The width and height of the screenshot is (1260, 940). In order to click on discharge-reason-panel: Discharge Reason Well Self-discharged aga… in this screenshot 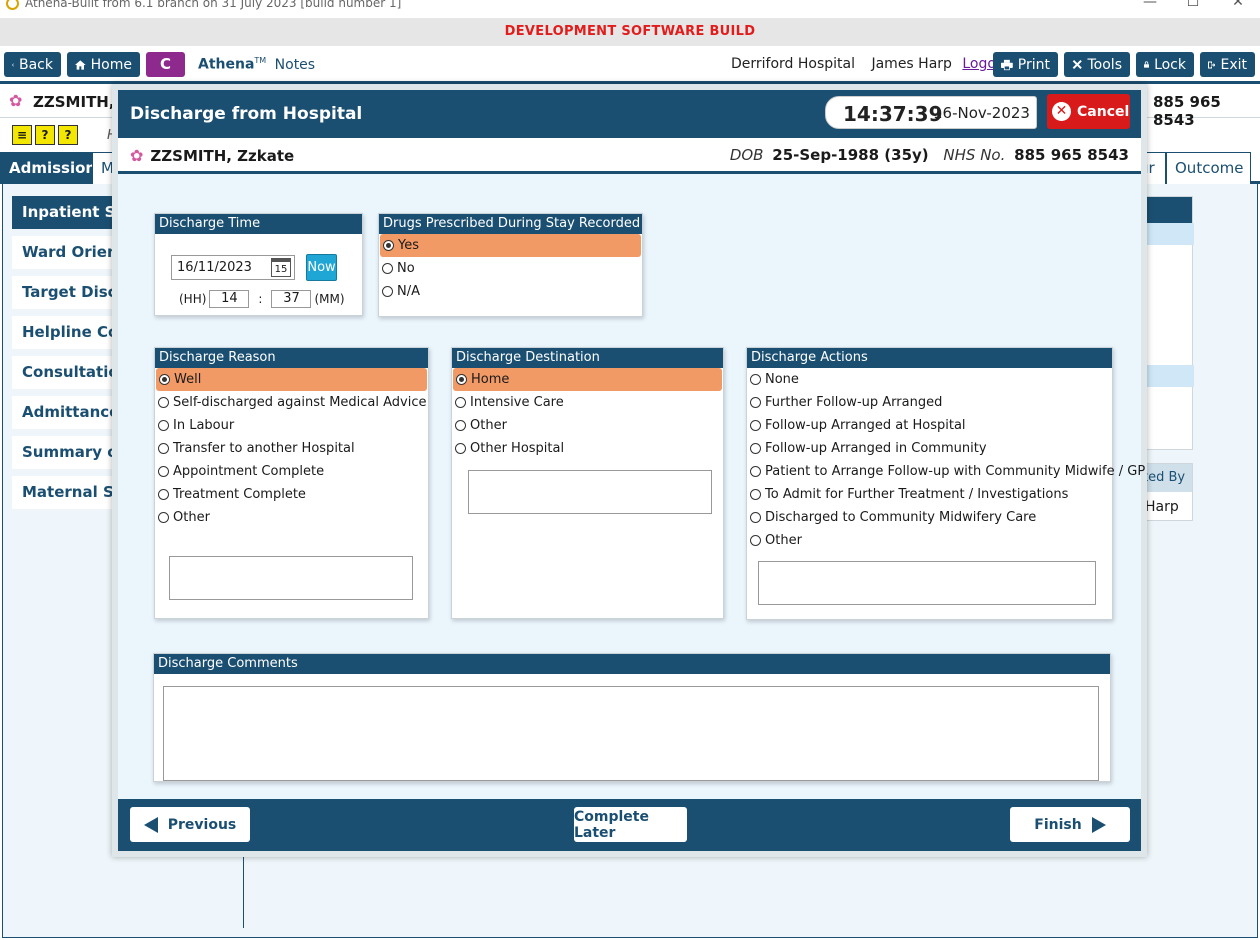, I will do `click(291, 483)`.